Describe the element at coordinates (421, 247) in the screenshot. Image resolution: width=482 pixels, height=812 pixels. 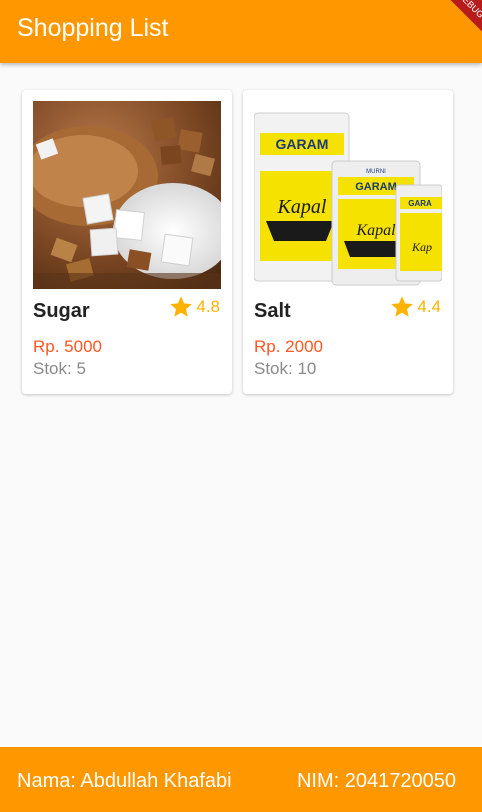
I see `svg-text: Kap` at that location.